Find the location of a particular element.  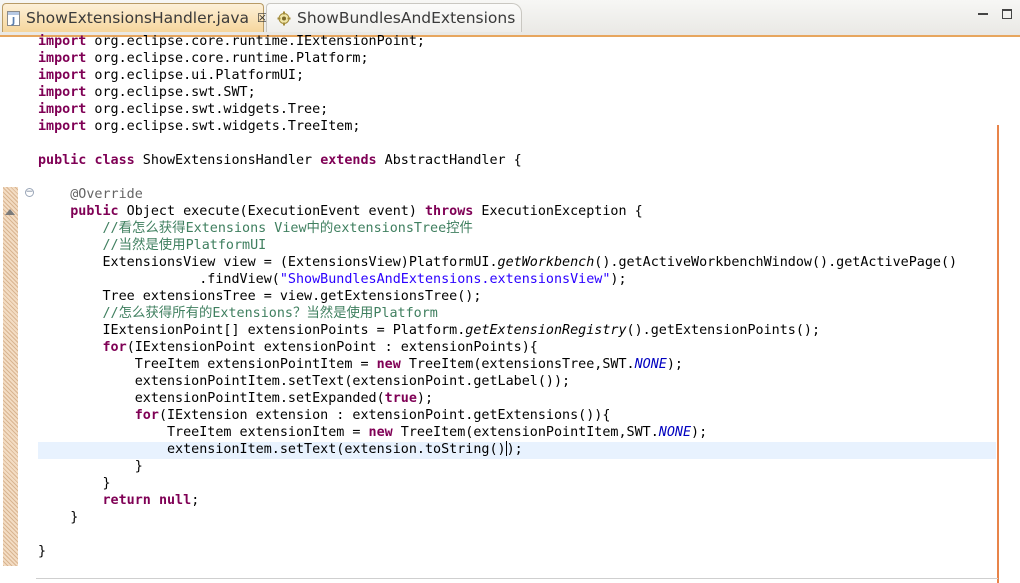

code-line: //当然是使用PlatformUI is located at coordinates (184, 245).